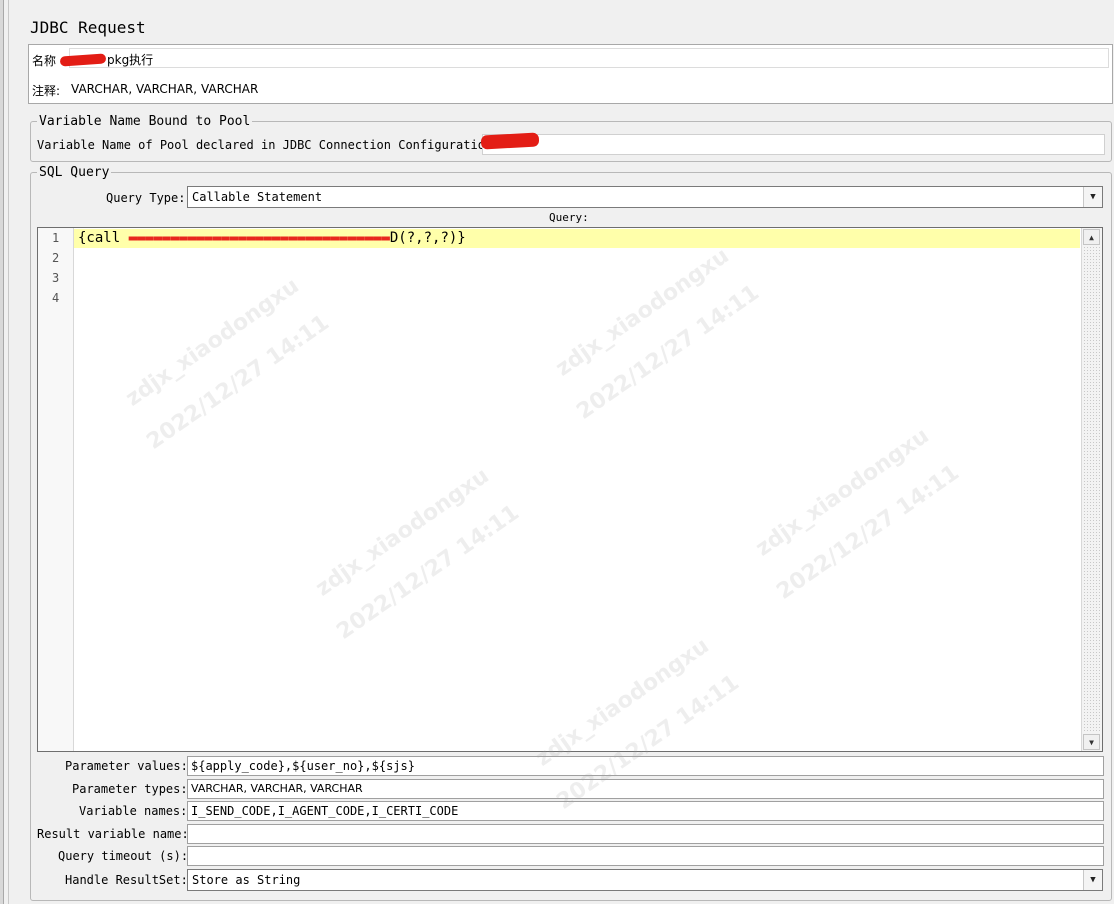 The height and width of the screenshot is (904, 1114). I want to click on query-type-select: Callable Statement ▼, so click(645, 197).